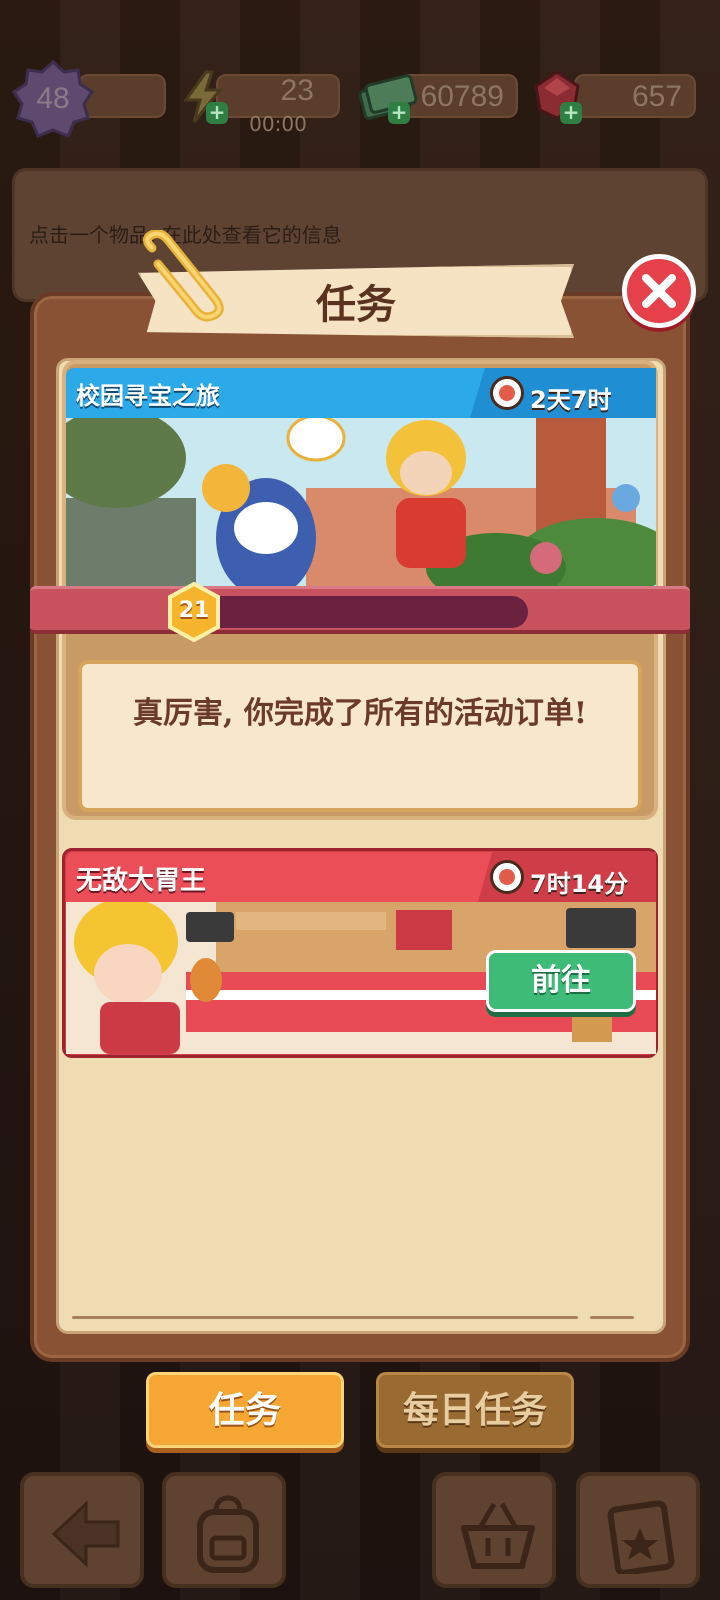 The width and height of the screenshot is (720, 1600). Describe the element at coordinates (358, 612) in the screenshot. I see `event-progress-bar` at that location.